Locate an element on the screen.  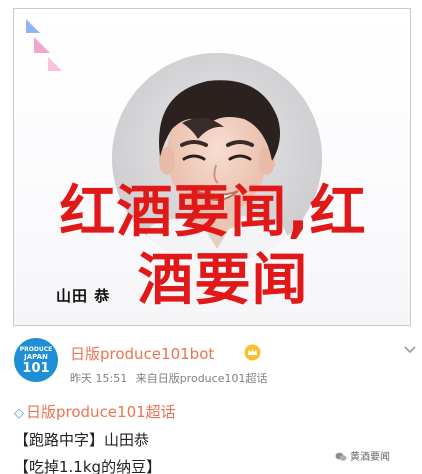
chevron-down-icon is located at coordinates (410, 350).